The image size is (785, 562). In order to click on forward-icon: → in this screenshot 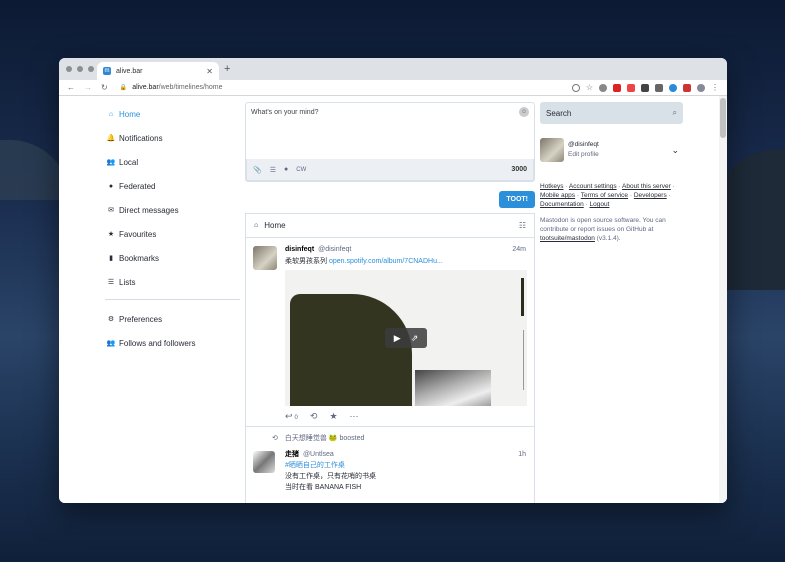, I will do `click(88, 87)`.